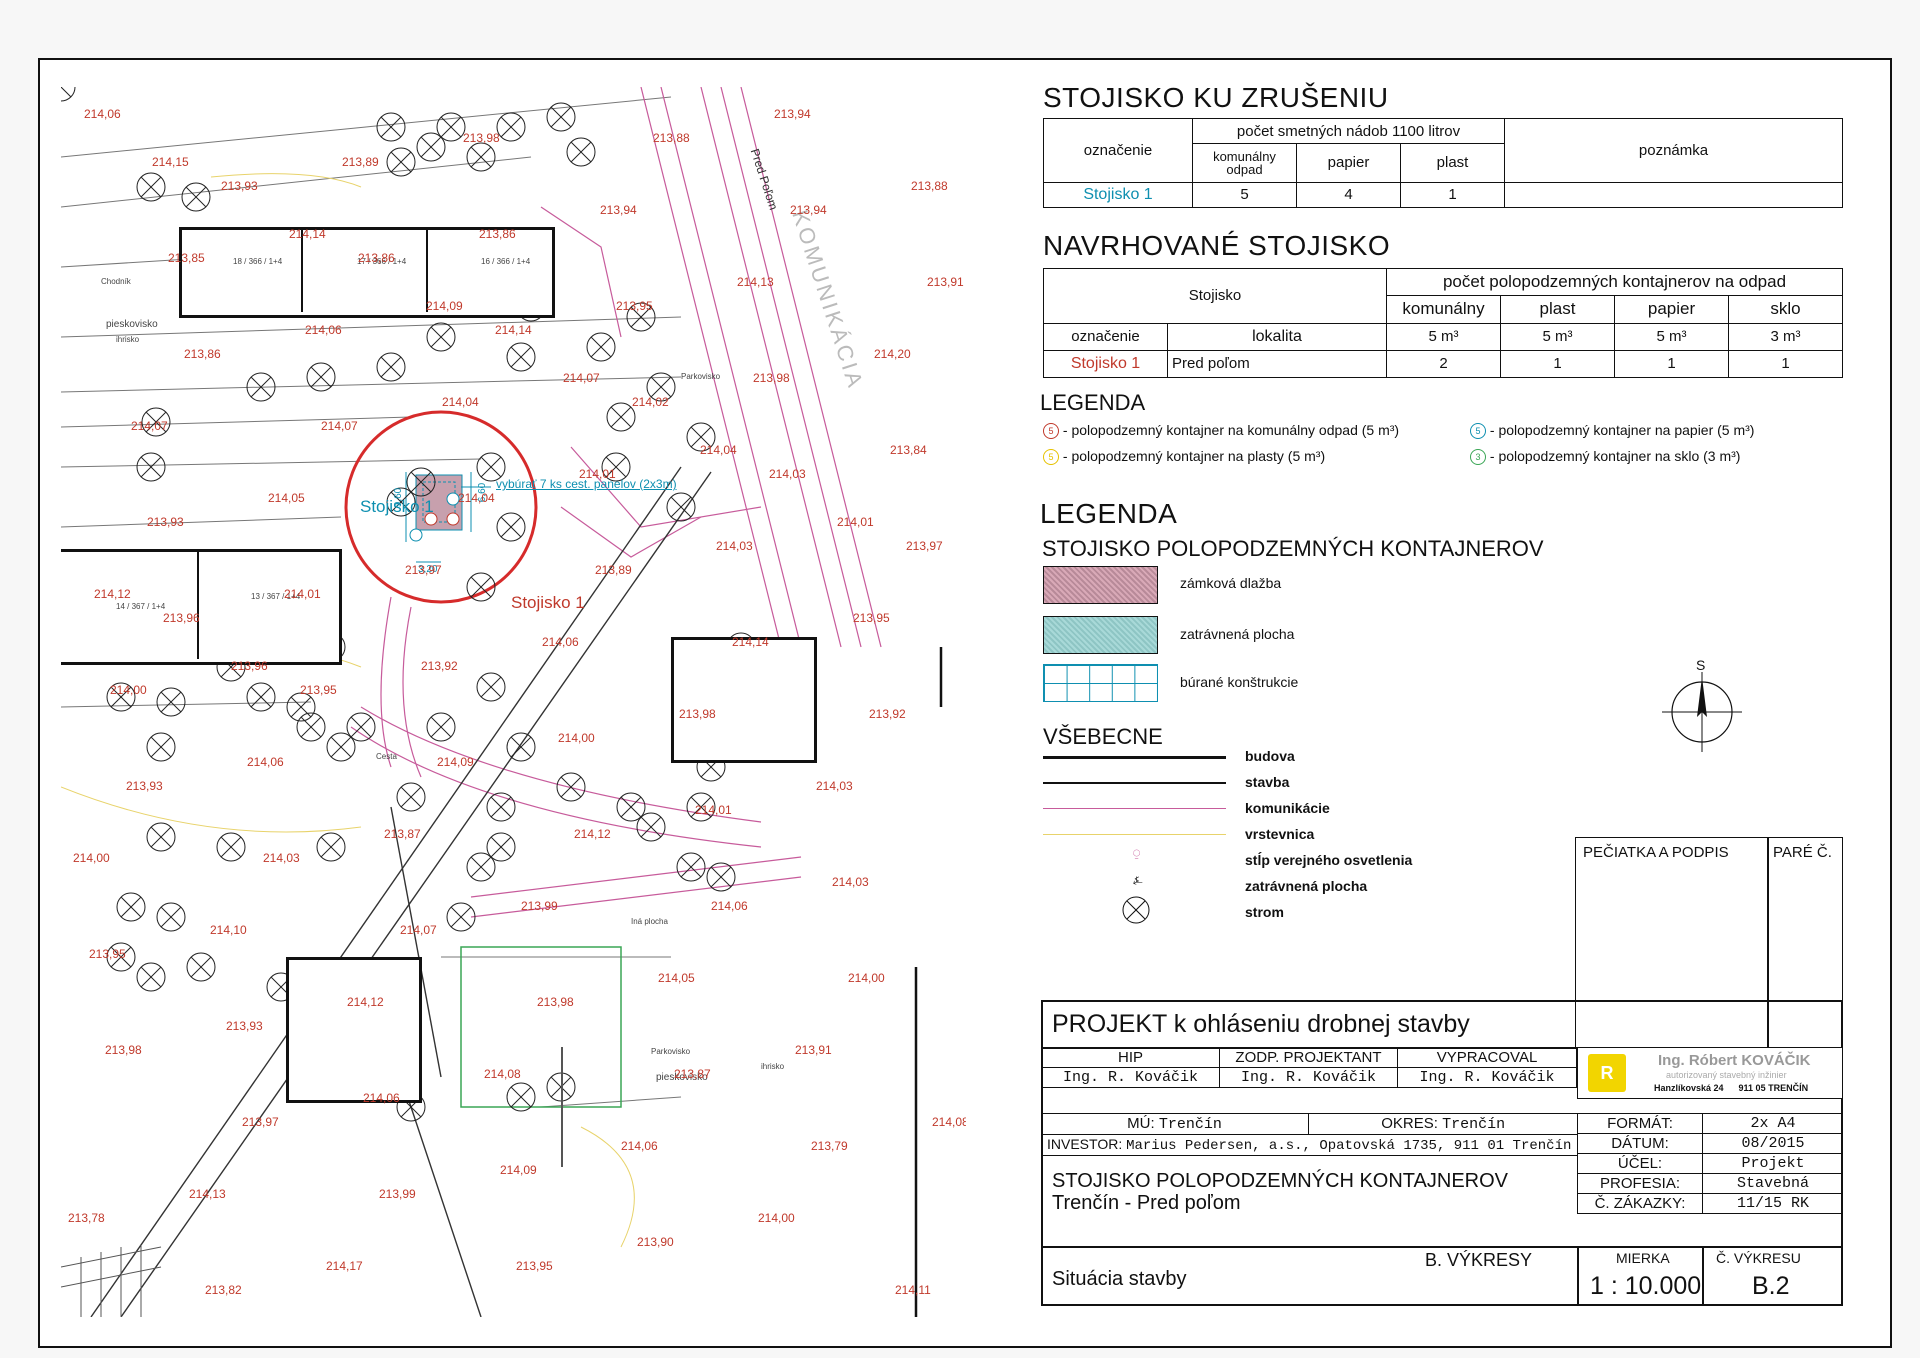  I want to click on vypracoval-value: Ing. R. Kováčik, so click(1487, 1077).